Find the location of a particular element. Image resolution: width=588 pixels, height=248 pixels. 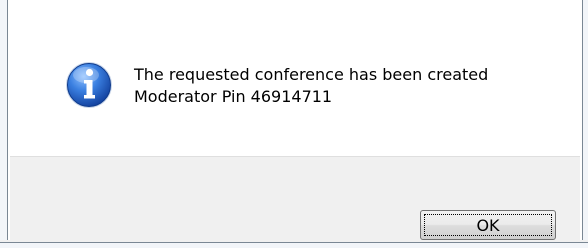

message-line-2: Moderator Pin 46914711 is located at coordinates (233, 96).